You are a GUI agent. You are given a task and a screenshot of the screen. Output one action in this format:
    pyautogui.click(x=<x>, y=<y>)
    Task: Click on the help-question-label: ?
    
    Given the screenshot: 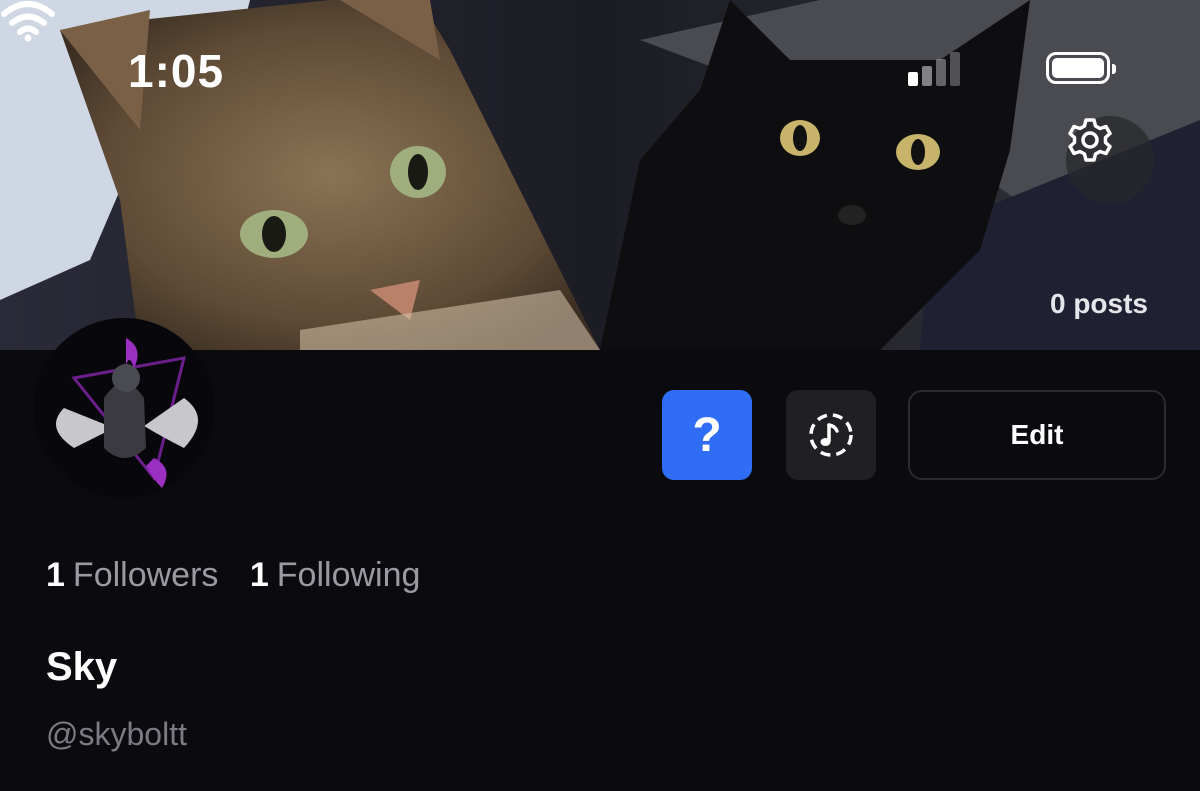 What is the action you would take?
    pyautogui.click(x=707, y=435)
    